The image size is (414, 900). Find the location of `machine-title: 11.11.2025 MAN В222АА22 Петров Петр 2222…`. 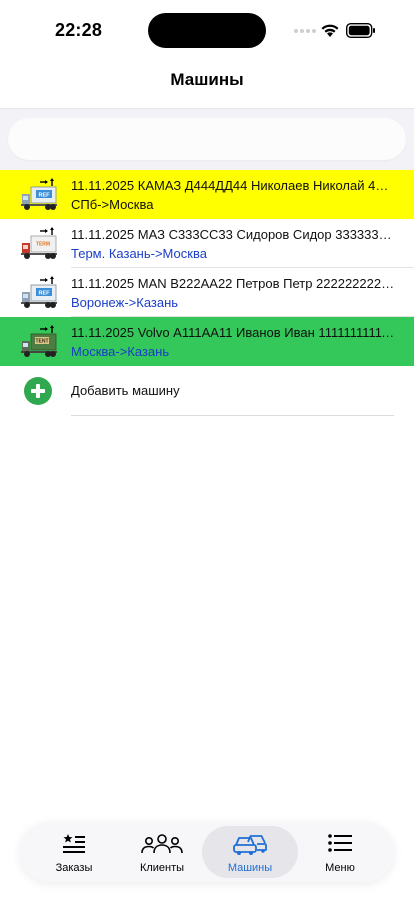

machine-title: 11.11.2025 MAN В222АА22 Петров Петр 2222… is located at coordinates (233, 283).